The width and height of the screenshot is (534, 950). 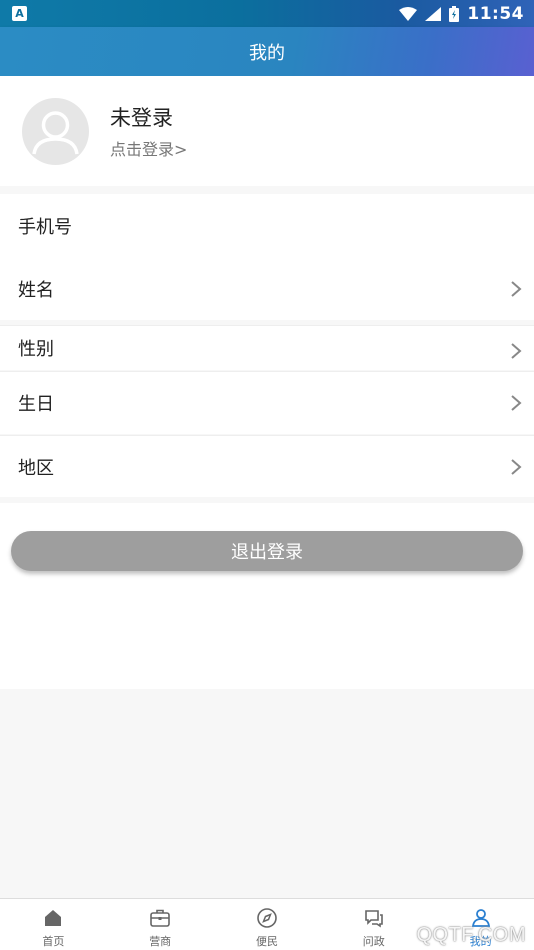 What do you see at coordinates (36, 404) in the screenshot?
I see `birthday-label: 生日` at bounding box center [36, 404].